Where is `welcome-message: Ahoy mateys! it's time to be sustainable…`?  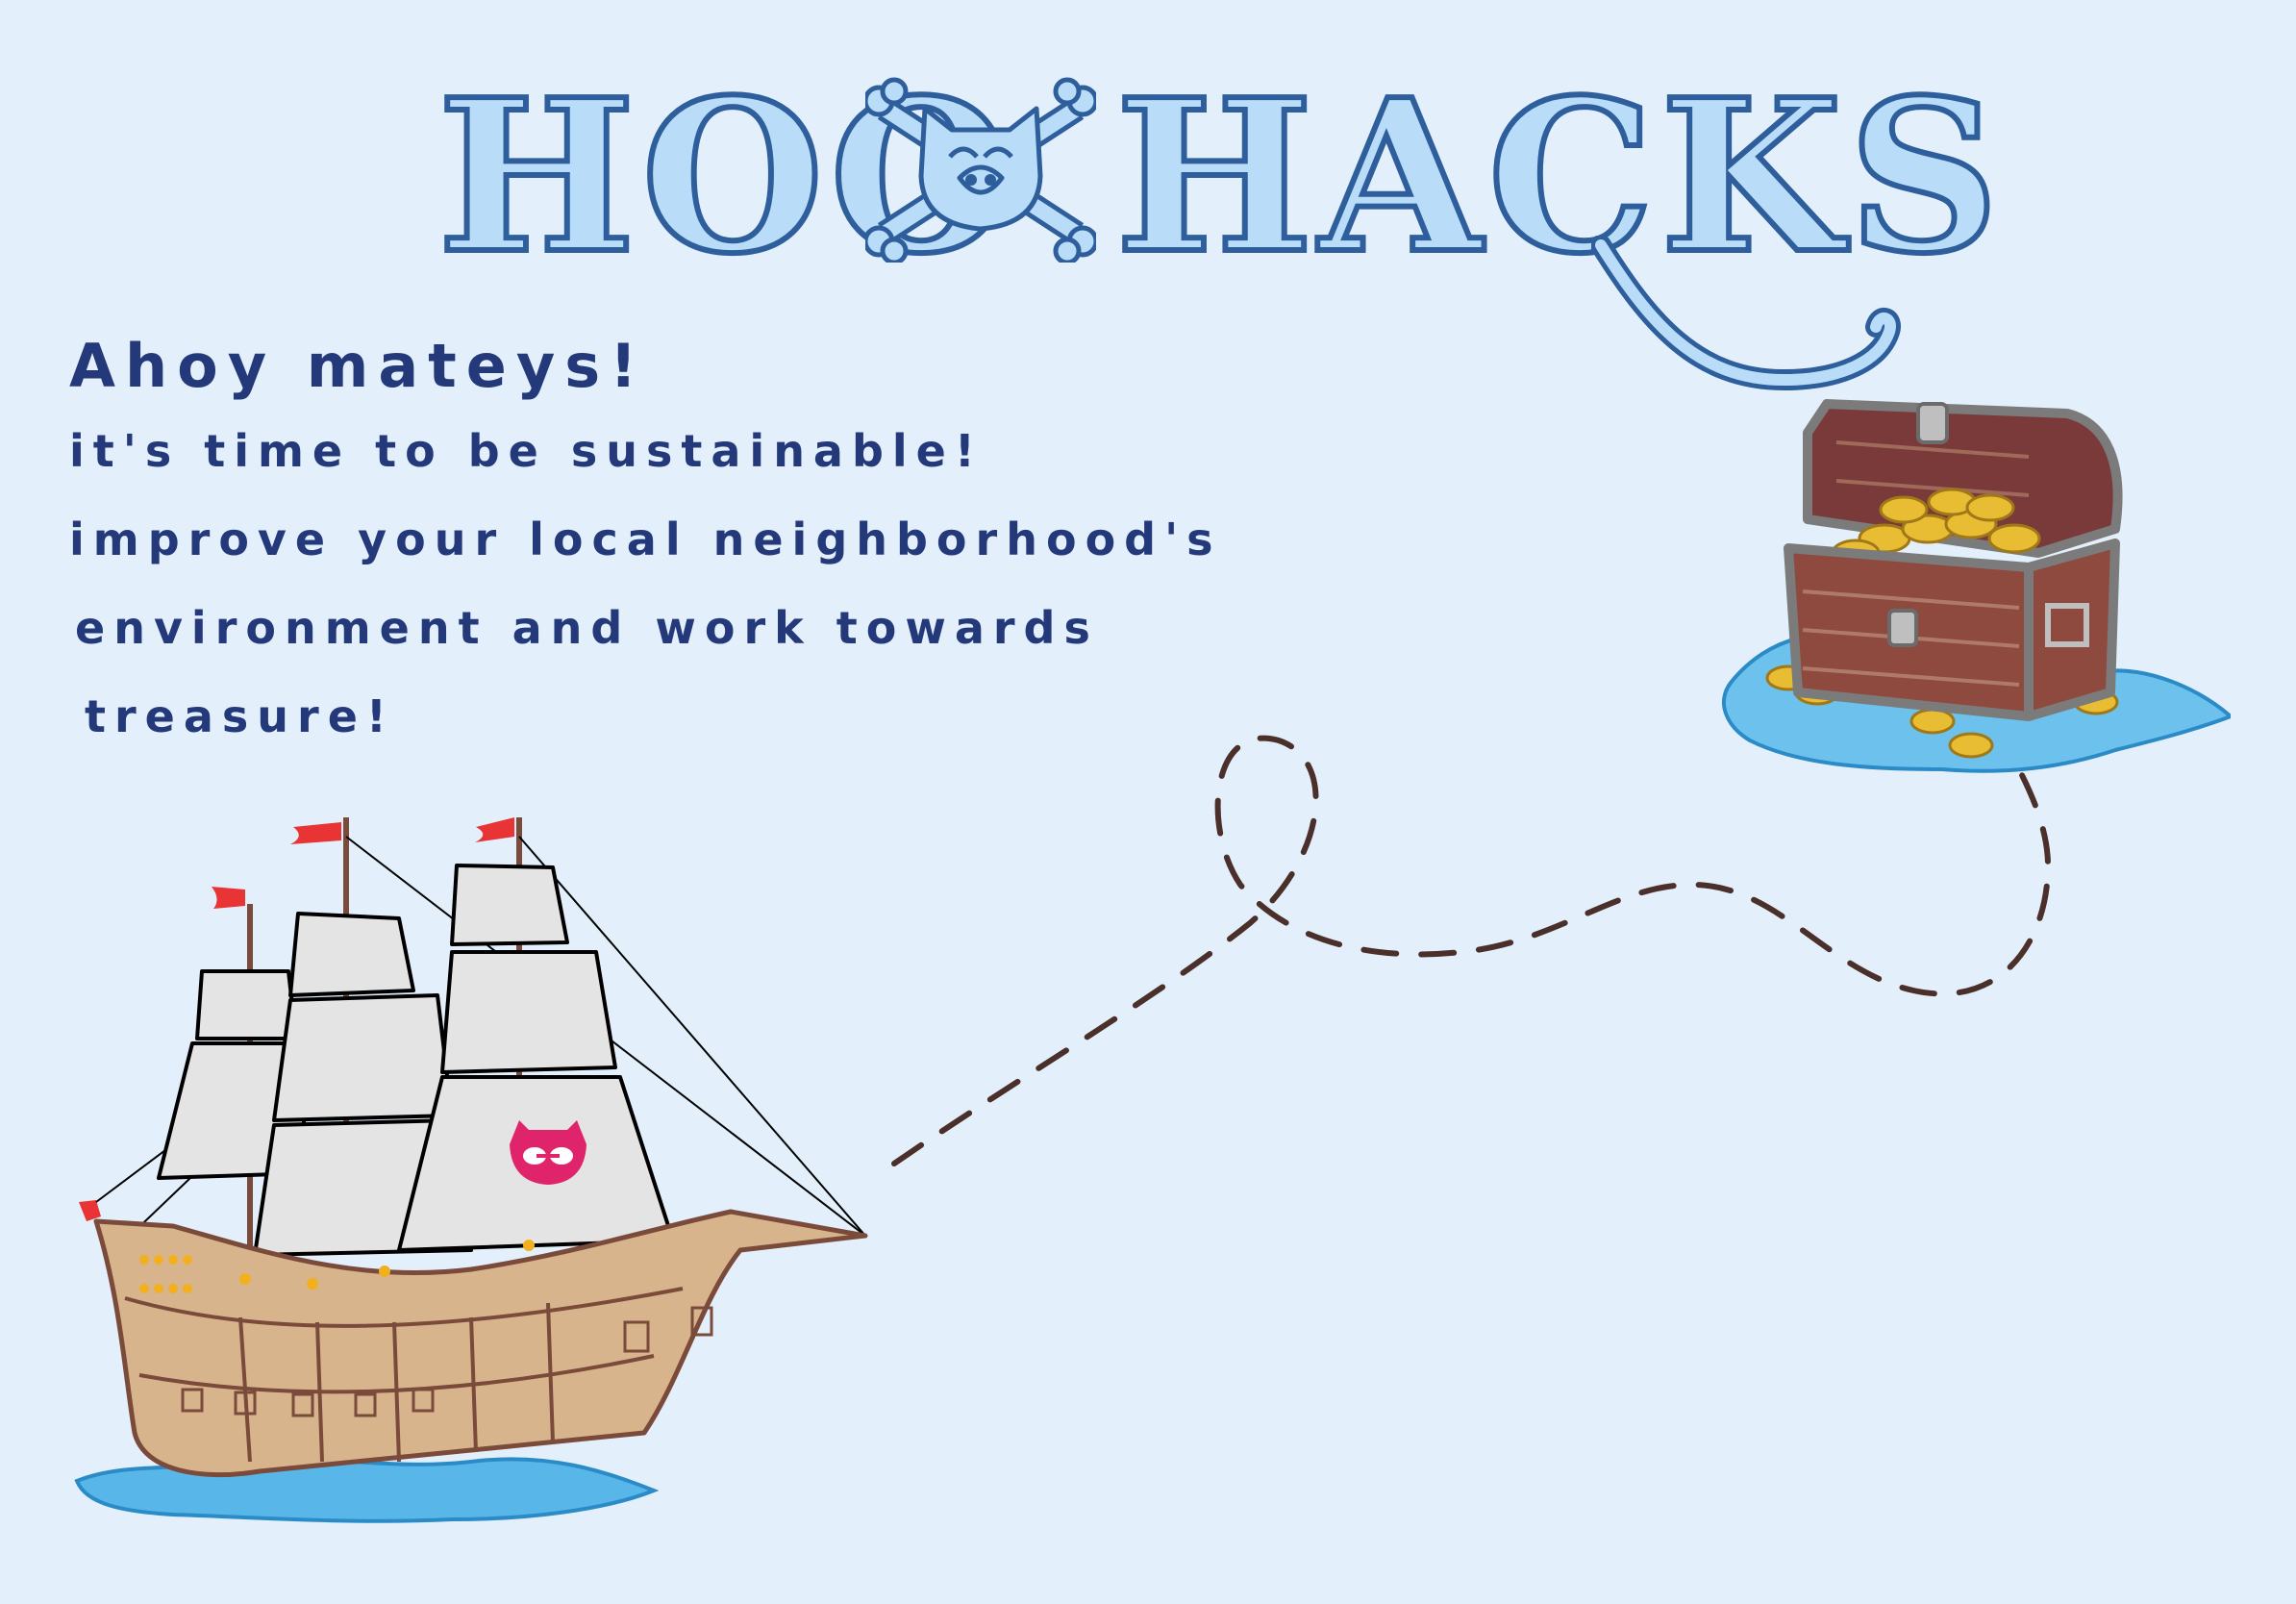
welcome-message: Ahoy mateys! it's time to be sustainable… is located at coordinates (645, 557).